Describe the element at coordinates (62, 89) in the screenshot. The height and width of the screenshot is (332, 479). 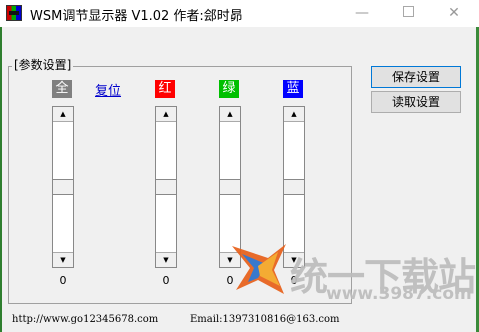
I see `channel-all-swatch: 全` at that location.